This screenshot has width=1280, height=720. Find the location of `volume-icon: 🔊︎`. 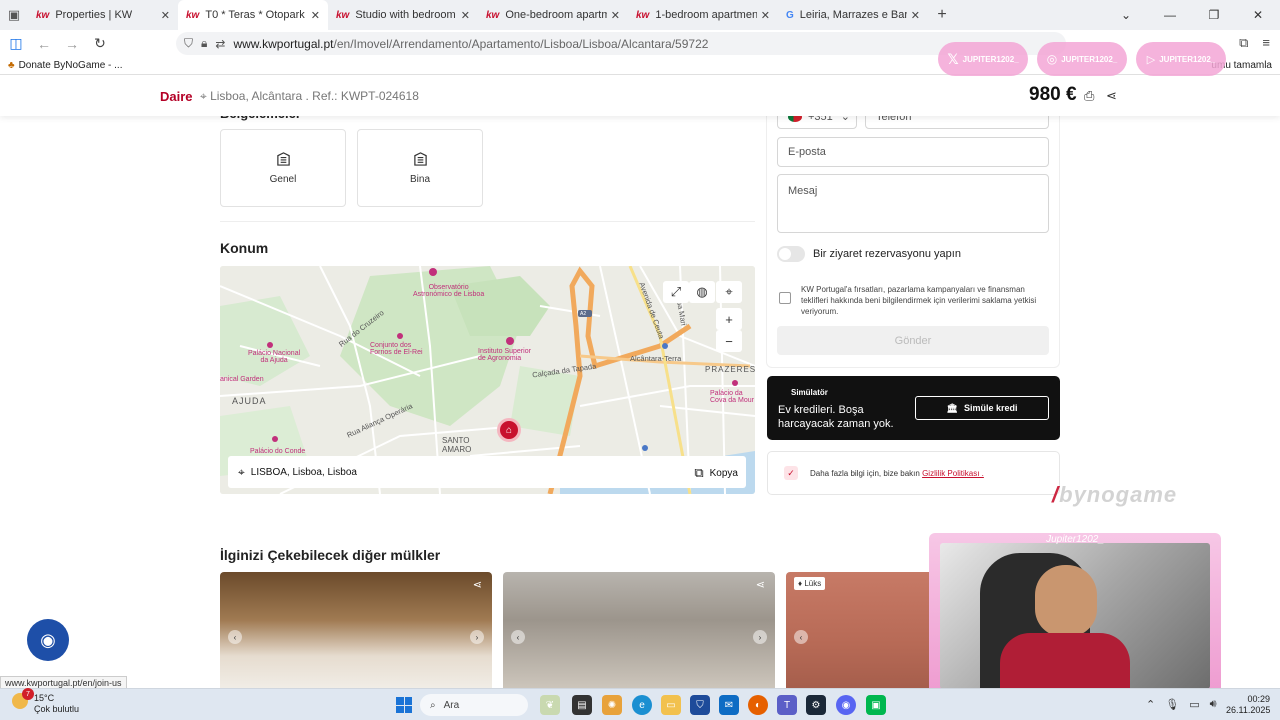

volume-icon: 🔊︎ is located at coordinates (1213, 704).